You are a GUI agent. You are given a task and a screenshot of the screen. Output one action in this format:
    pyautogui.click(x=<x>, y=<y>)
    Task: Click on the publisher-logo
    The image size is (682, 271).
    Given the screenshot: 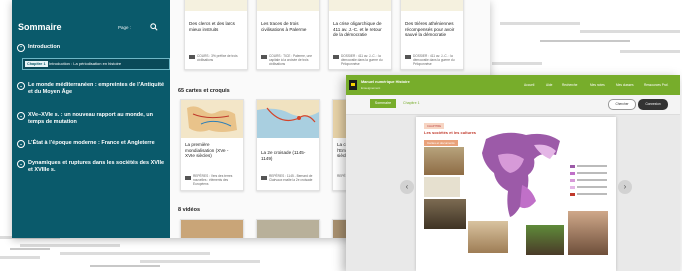 What is the action you would take?
    pyautogui.click(x=353, y=85)
    